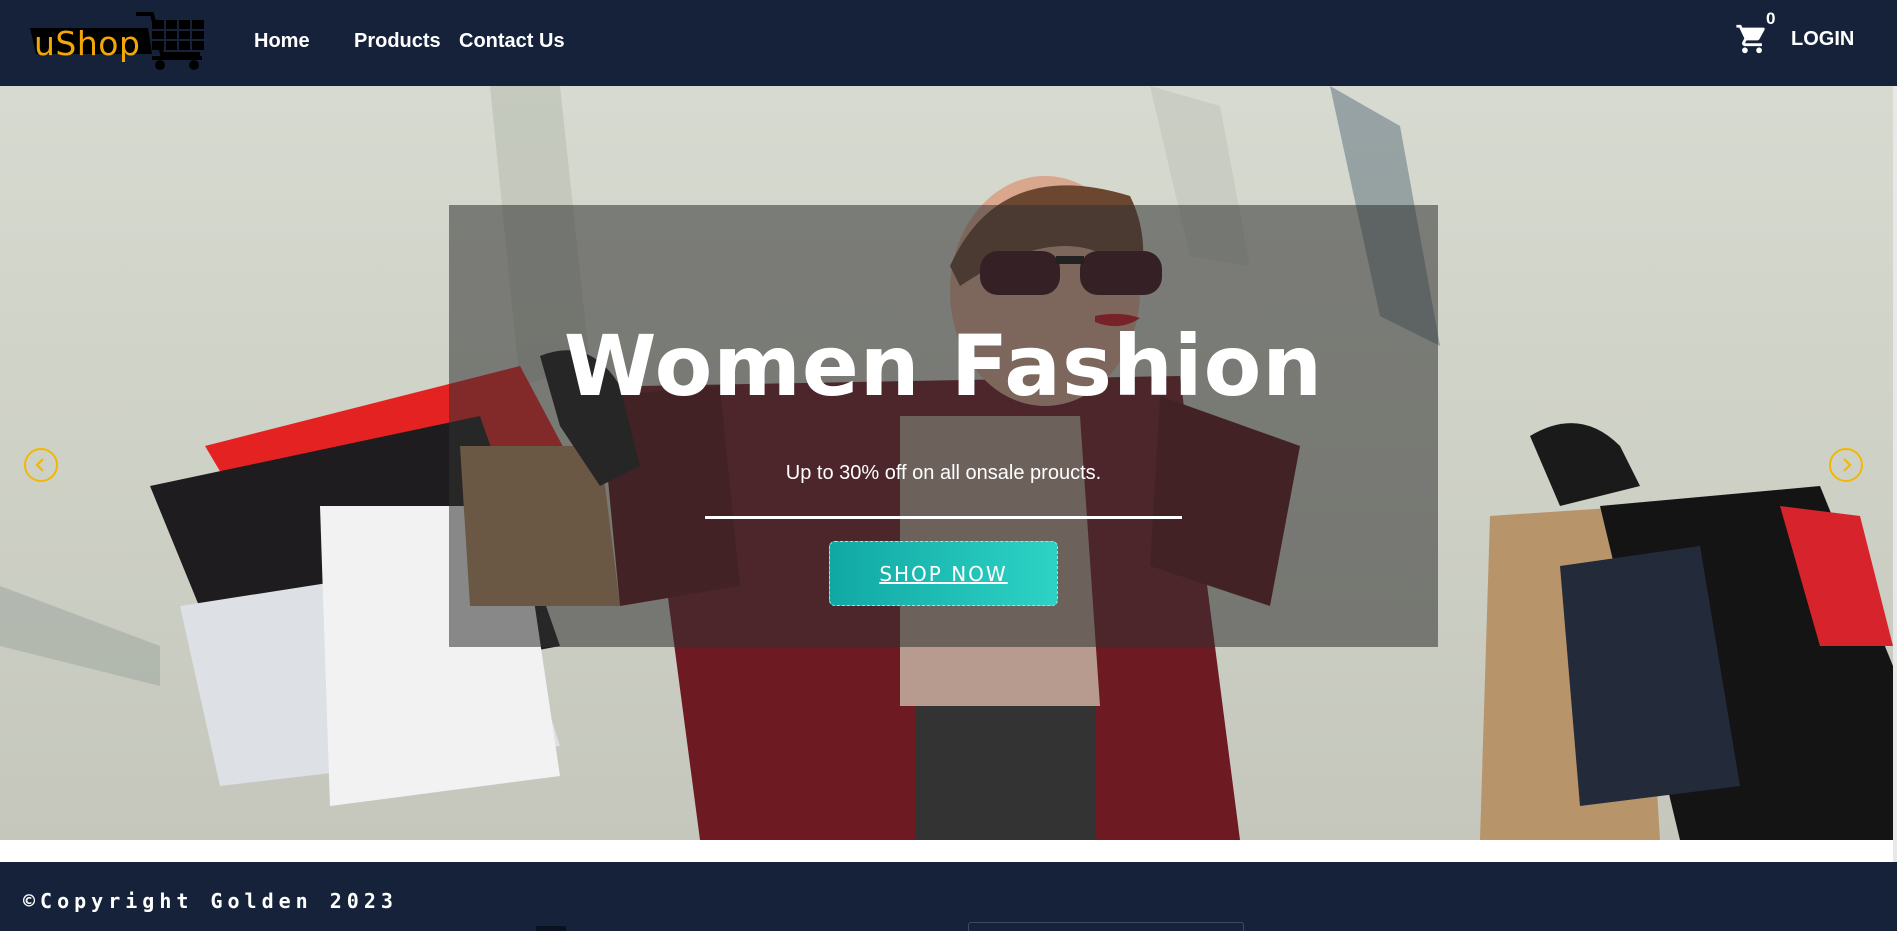 Image resolution: width=1897 pixels, height=931 pixels. What do you see at coordinates (943, 366) in the screenshot?
I see `hero-title: Women Fashion` at bounding box center [943, 366].